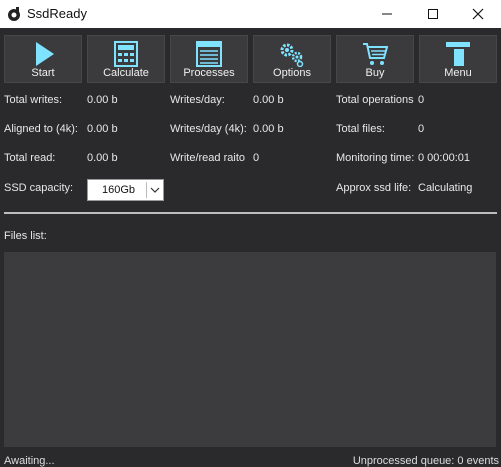  Describe the element at coordinates (250, 213) in the screenshot. I see `section-divider` at that location.